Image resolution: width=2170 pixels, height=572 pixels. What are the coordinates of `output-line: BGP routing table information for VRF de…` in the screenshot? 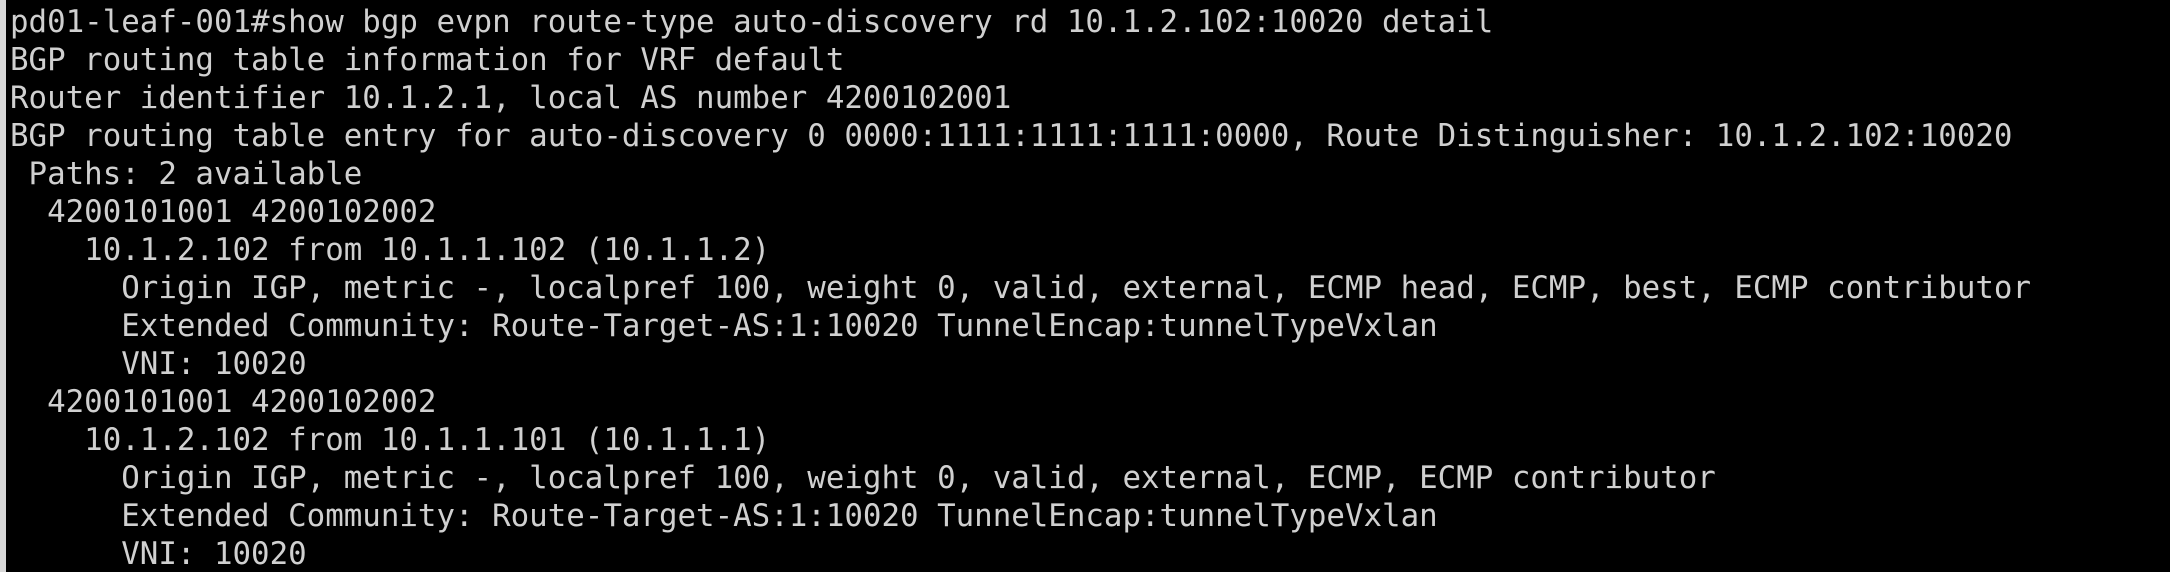 It's located at (427, 60).